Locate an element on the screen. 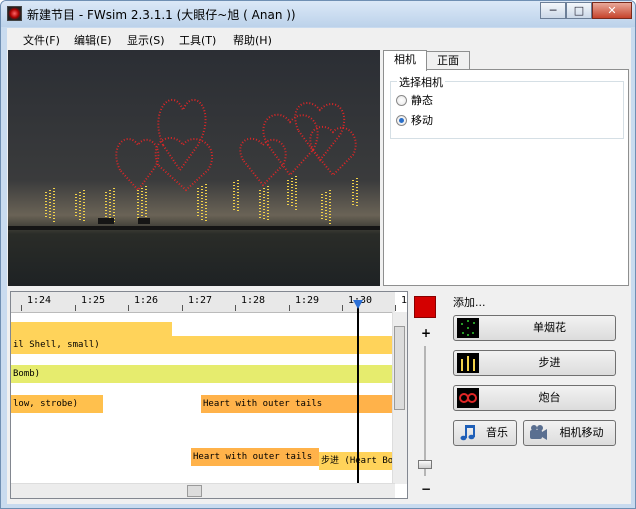  timeline-vertical-scrollbar is located at coordinates (399, 398).